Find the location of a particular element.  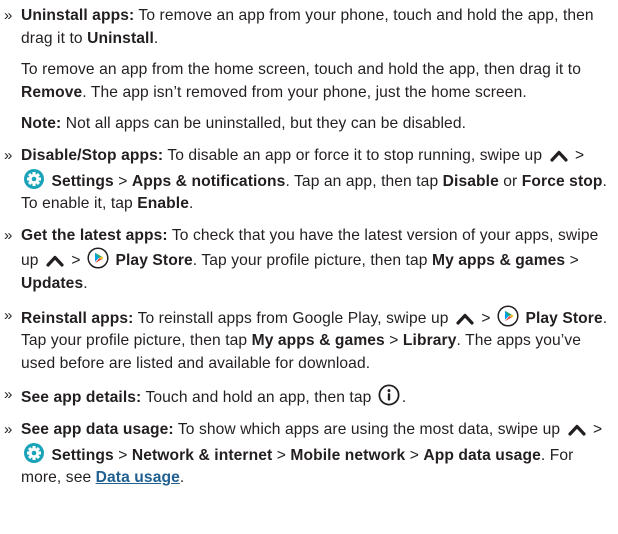

bold-term: Enable is located at coordinates (163, 204).